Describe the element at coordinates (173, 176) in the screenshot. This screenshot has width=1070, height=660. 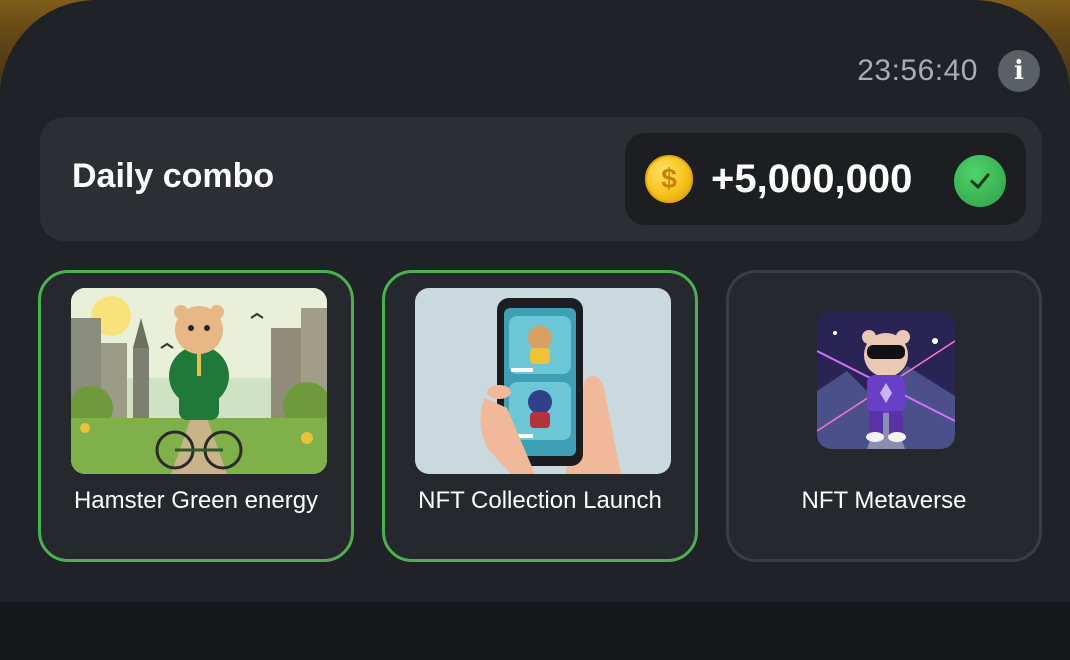
I see `daily-combo-title: Daily combo` at that location.